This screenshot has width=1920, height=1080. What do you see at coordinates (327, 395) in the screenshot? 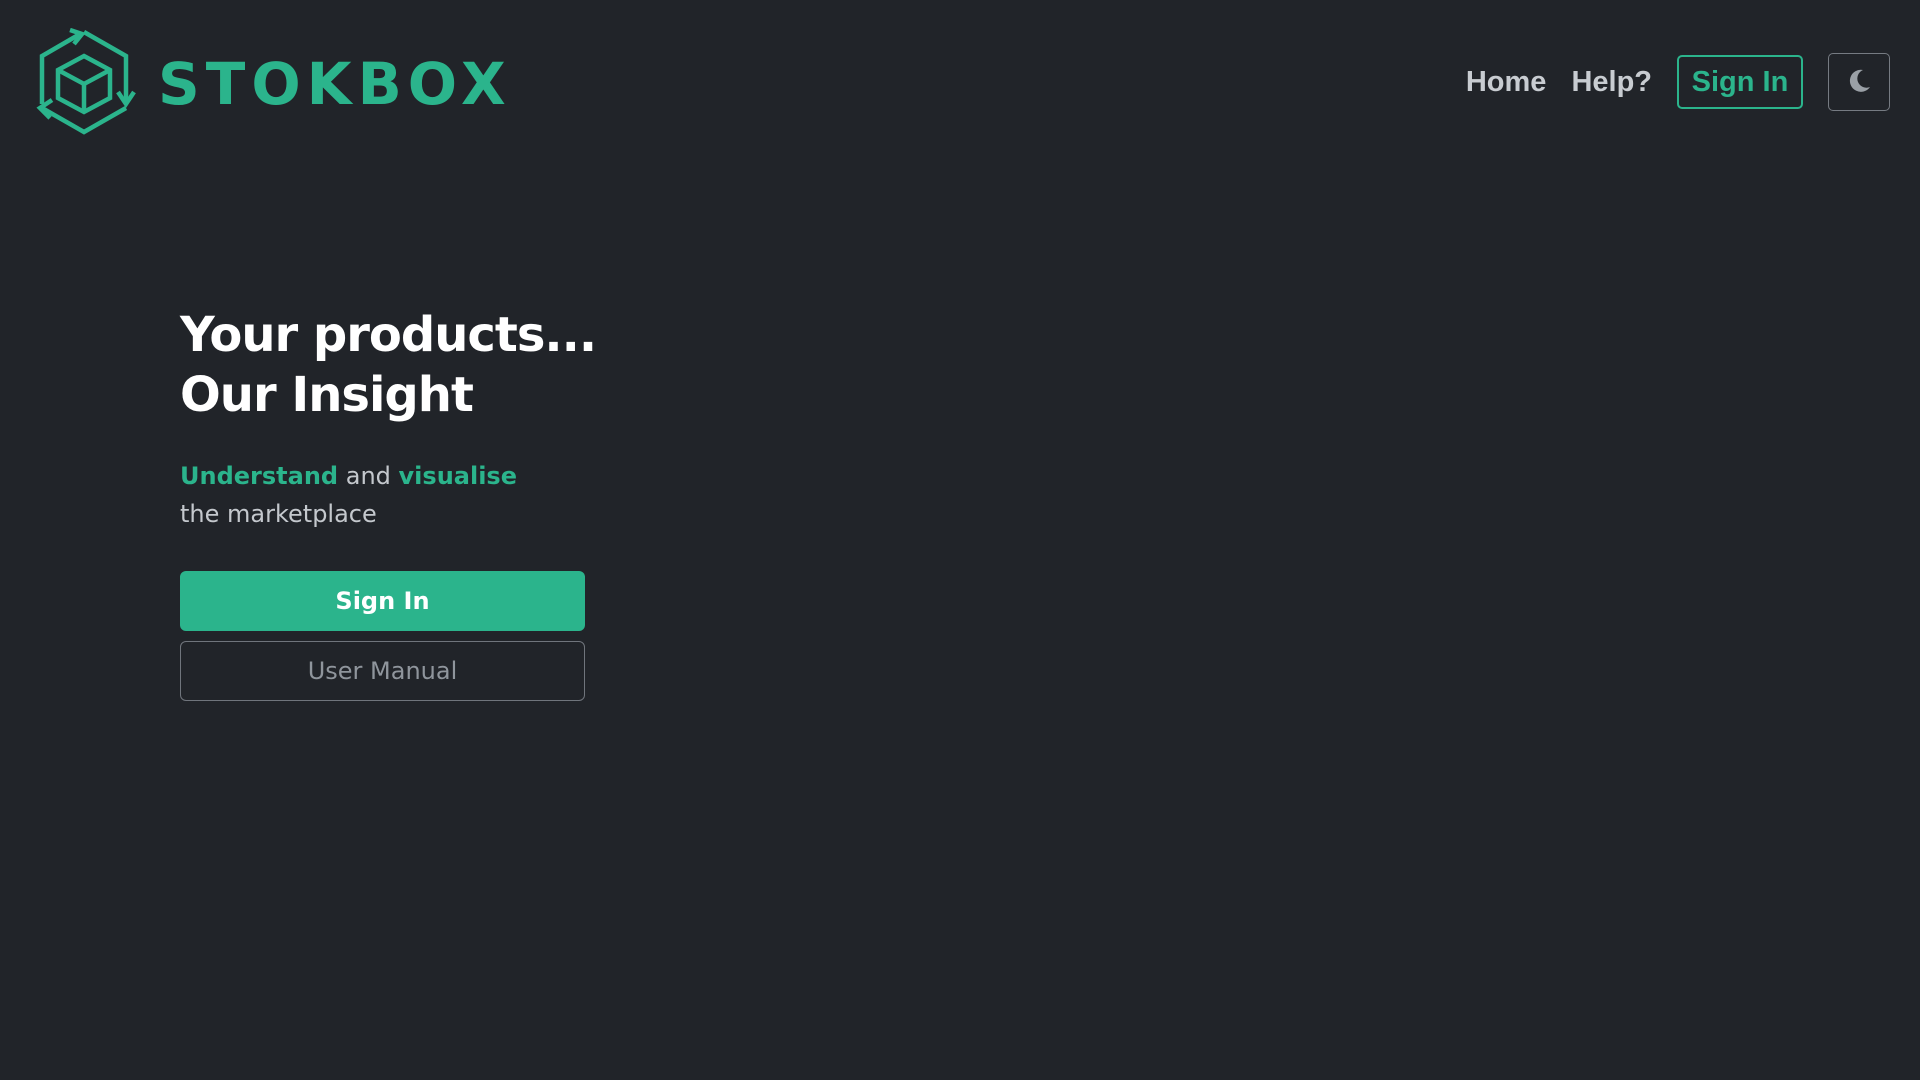
I see `hero-title-line2: Our Insight` at bounding box center [327, 395].